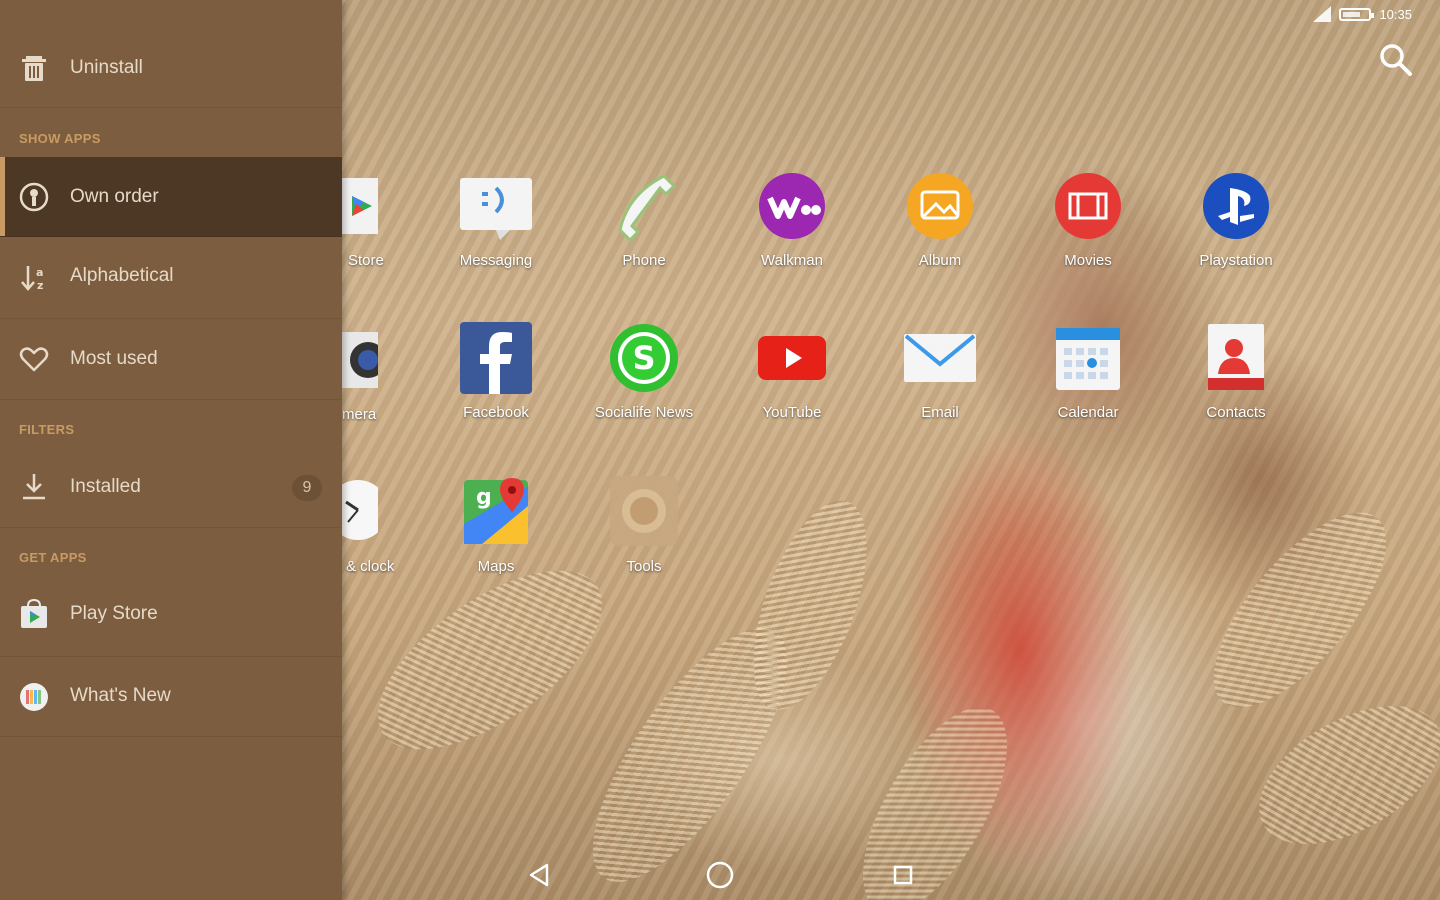 The width and height of the screenshot is (1440, 900). Describe the element at coordinates (1236, 206) in the screenshot. I see `playstation-icon` at that location.